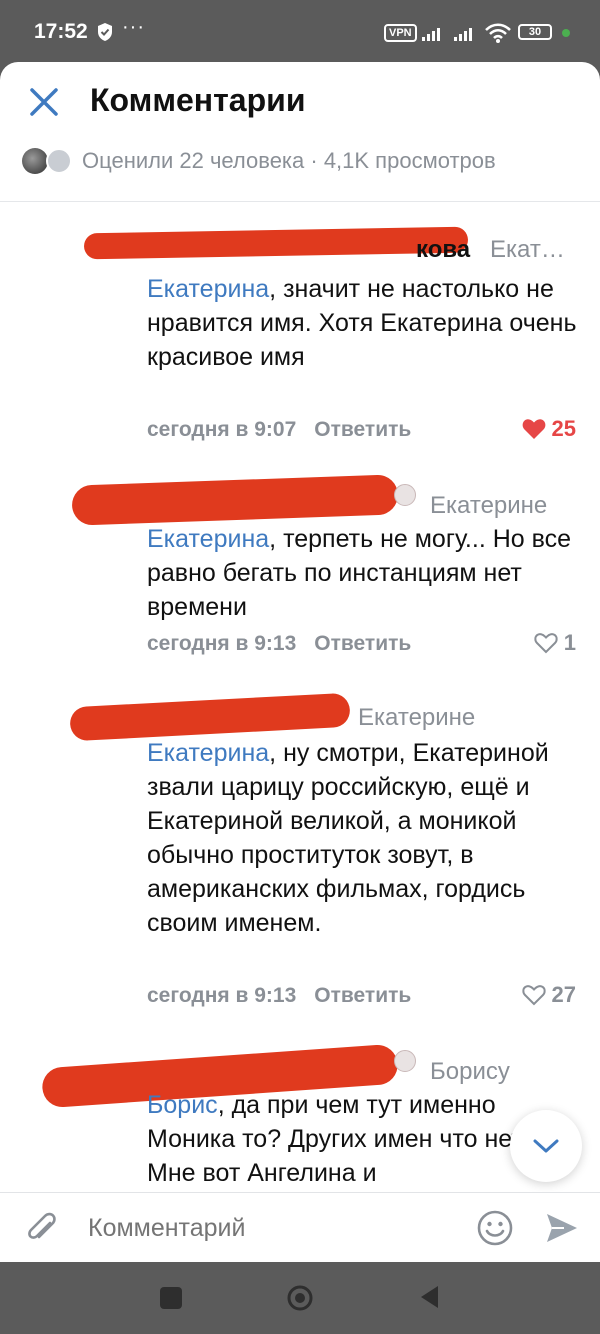 This screenshot has height=1334, width=600. Describe the element at coordinates (569, 642) in the screenshot. I see `like-count: 1` at that location.